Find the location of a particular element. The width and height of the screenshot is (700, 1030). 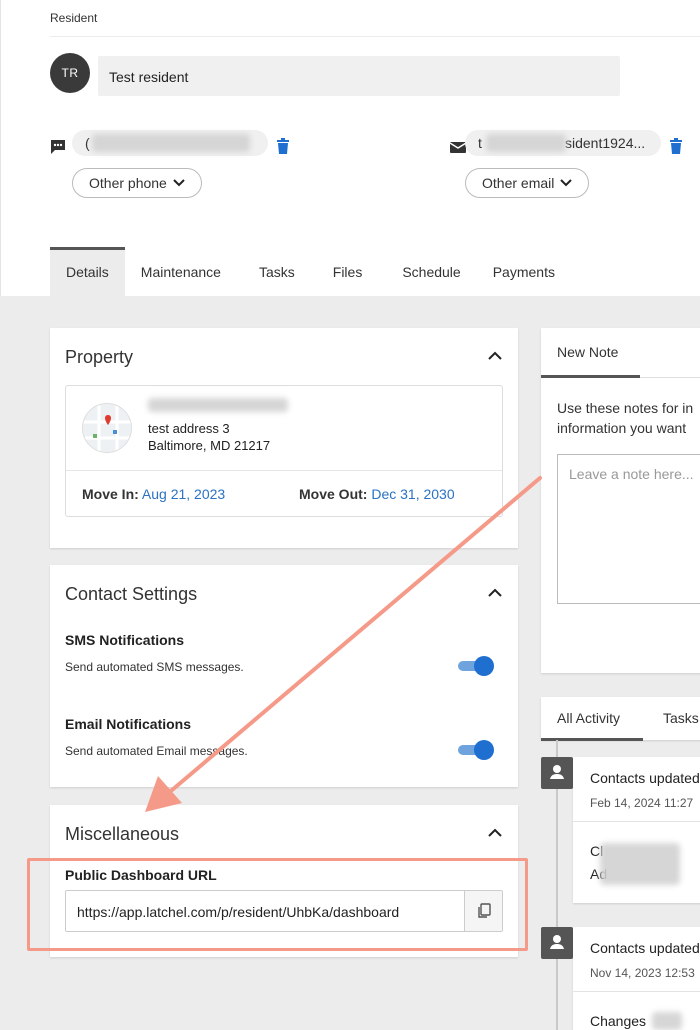

activity-date: Nov 14, 2023 12:53 is located at coordinates (642, 973).